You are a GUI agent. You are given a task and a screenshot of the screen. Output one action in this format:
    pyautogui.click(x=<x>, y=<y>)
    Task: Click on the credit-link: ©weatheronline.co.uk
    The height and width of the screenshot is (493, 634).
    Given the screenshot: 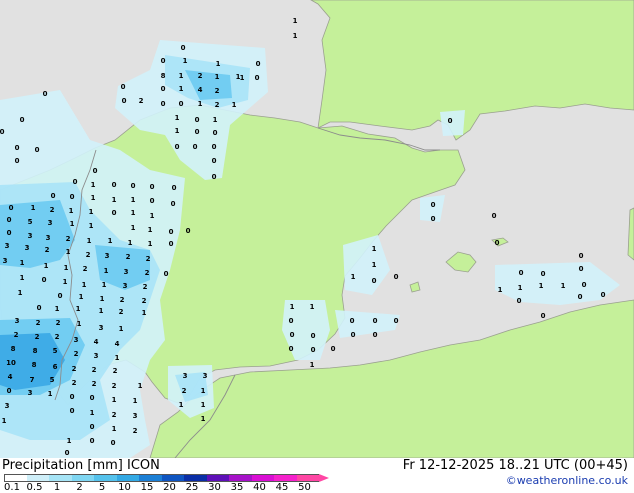 What is the action you would take?
    pyautogui.click(x=567, y=480)
    